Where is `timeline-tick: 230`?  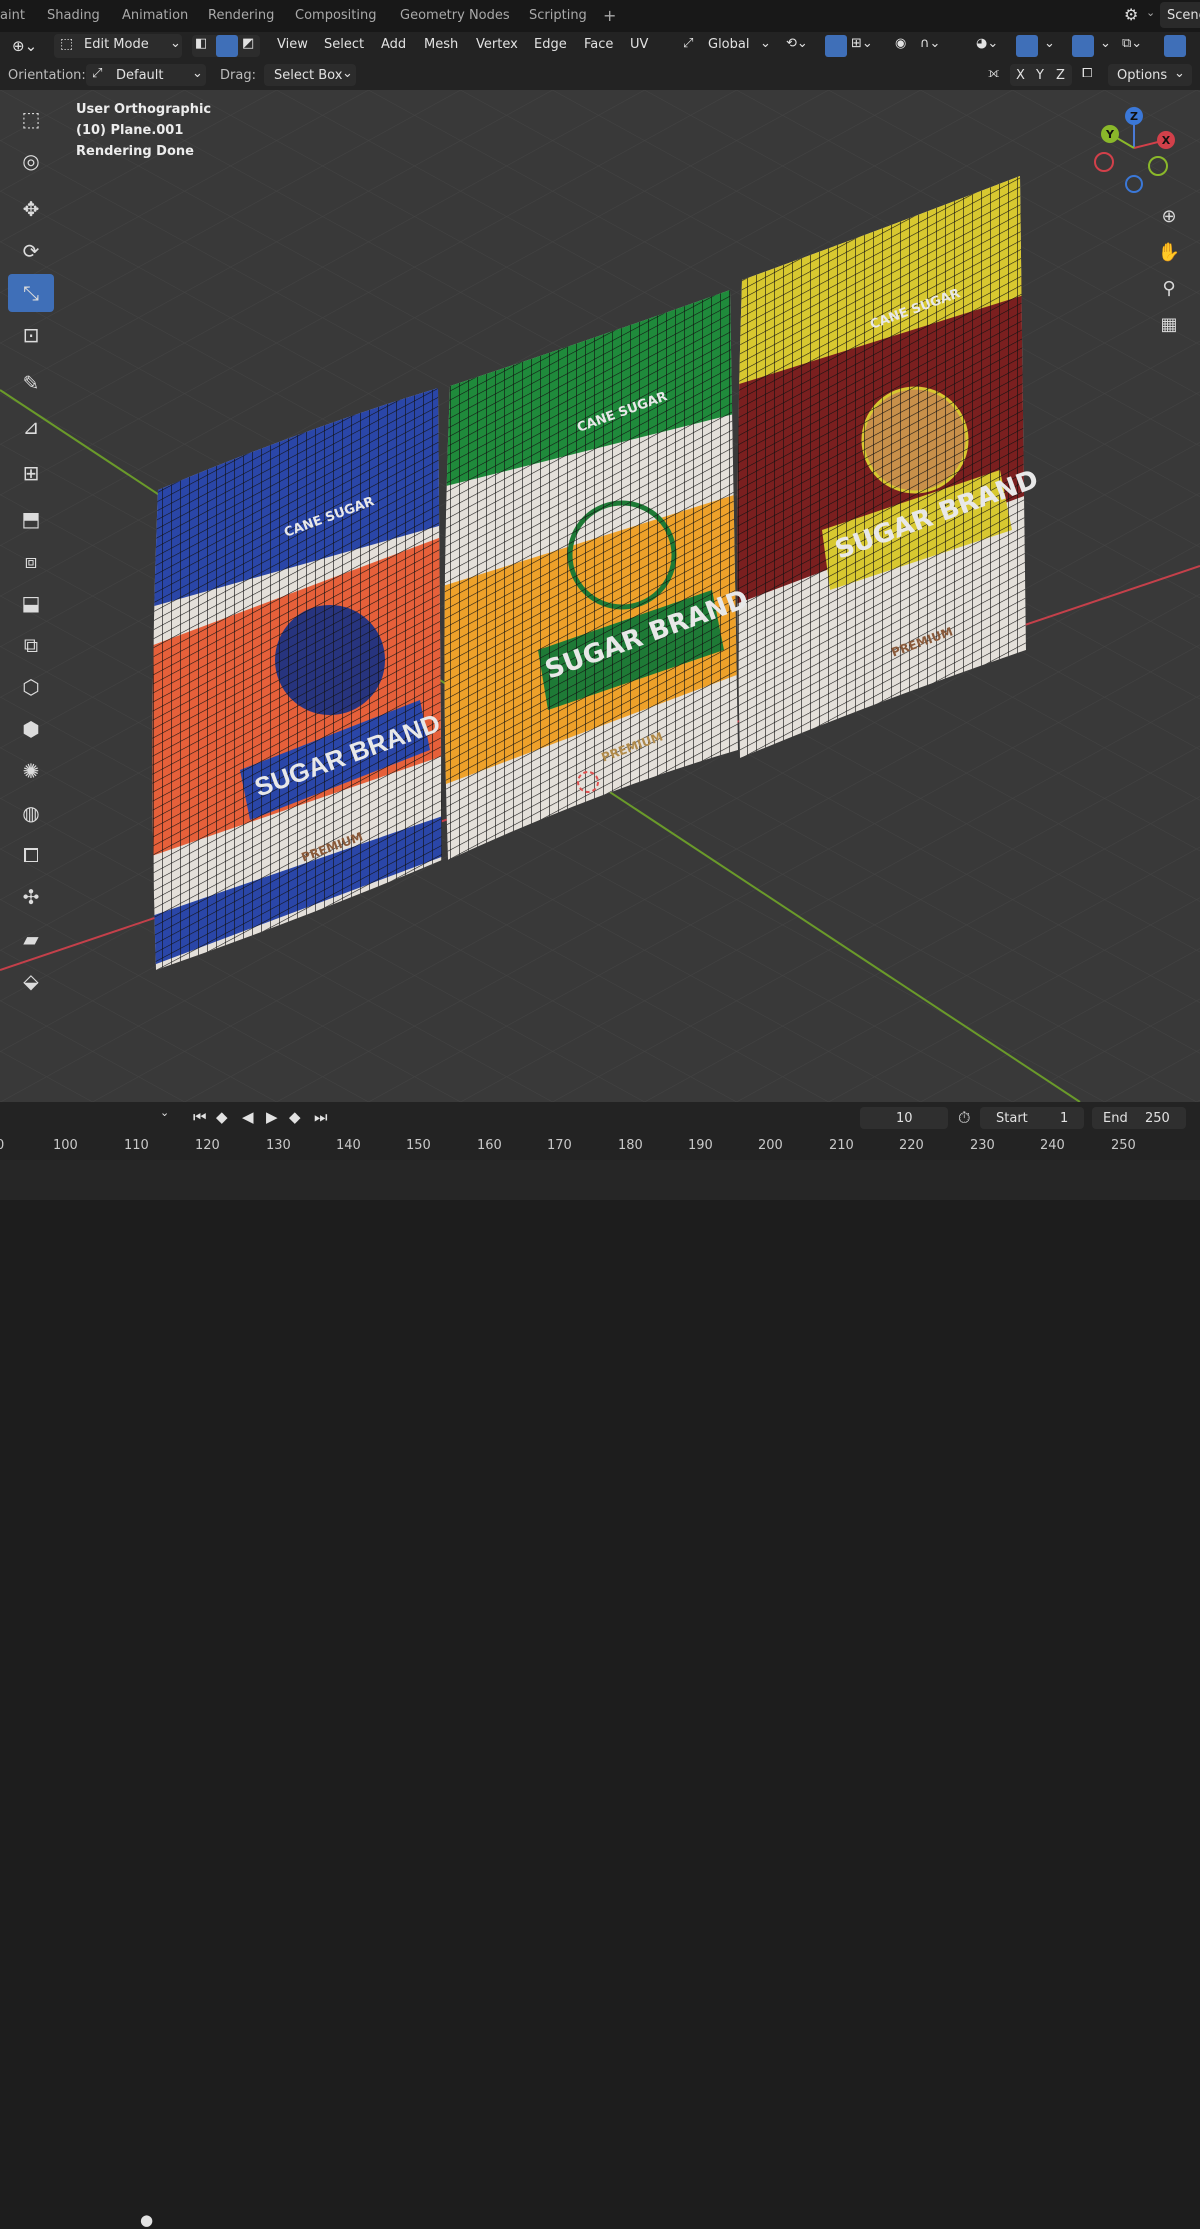
timeline-tick: 230 is located at coordinates (982, 1145).